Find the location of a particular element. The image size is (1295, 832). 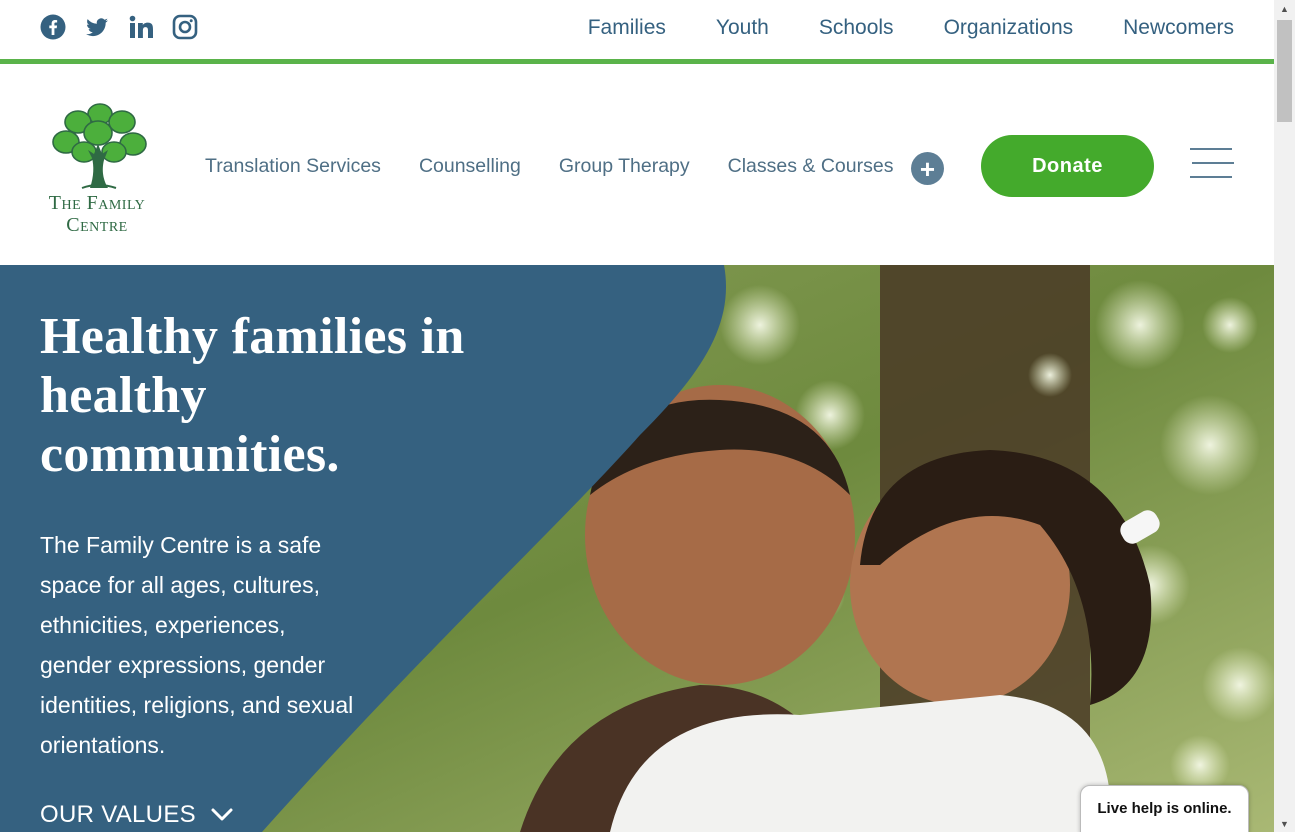

hamburger-menu-icon is located at coordinates (1212, 164).